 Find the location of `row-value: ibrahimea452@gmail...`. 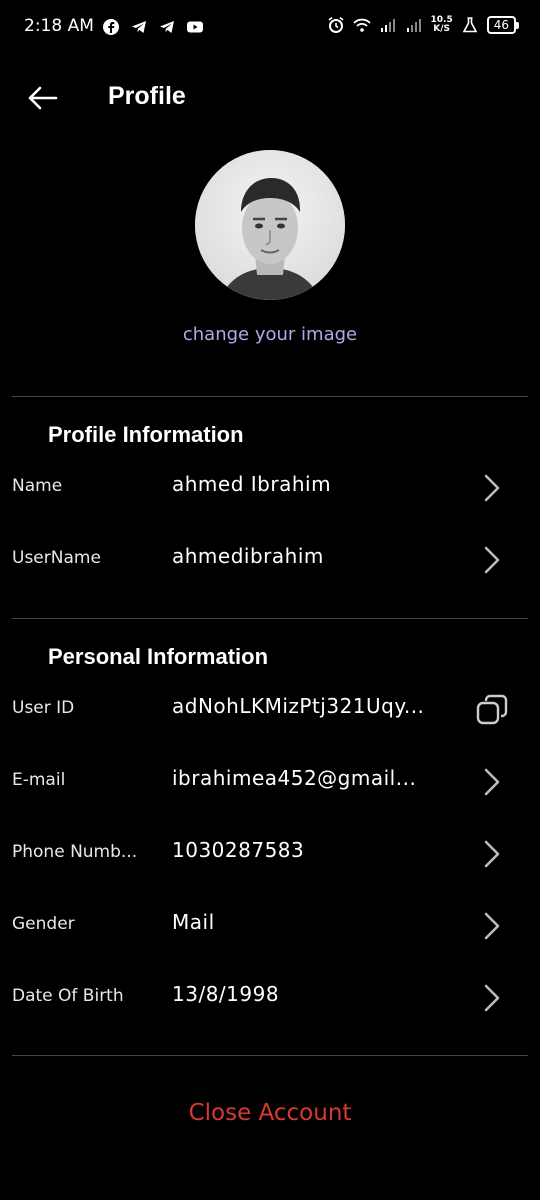

row-value: ibrahimea452@gmail... is located at coordinates (294, 778).